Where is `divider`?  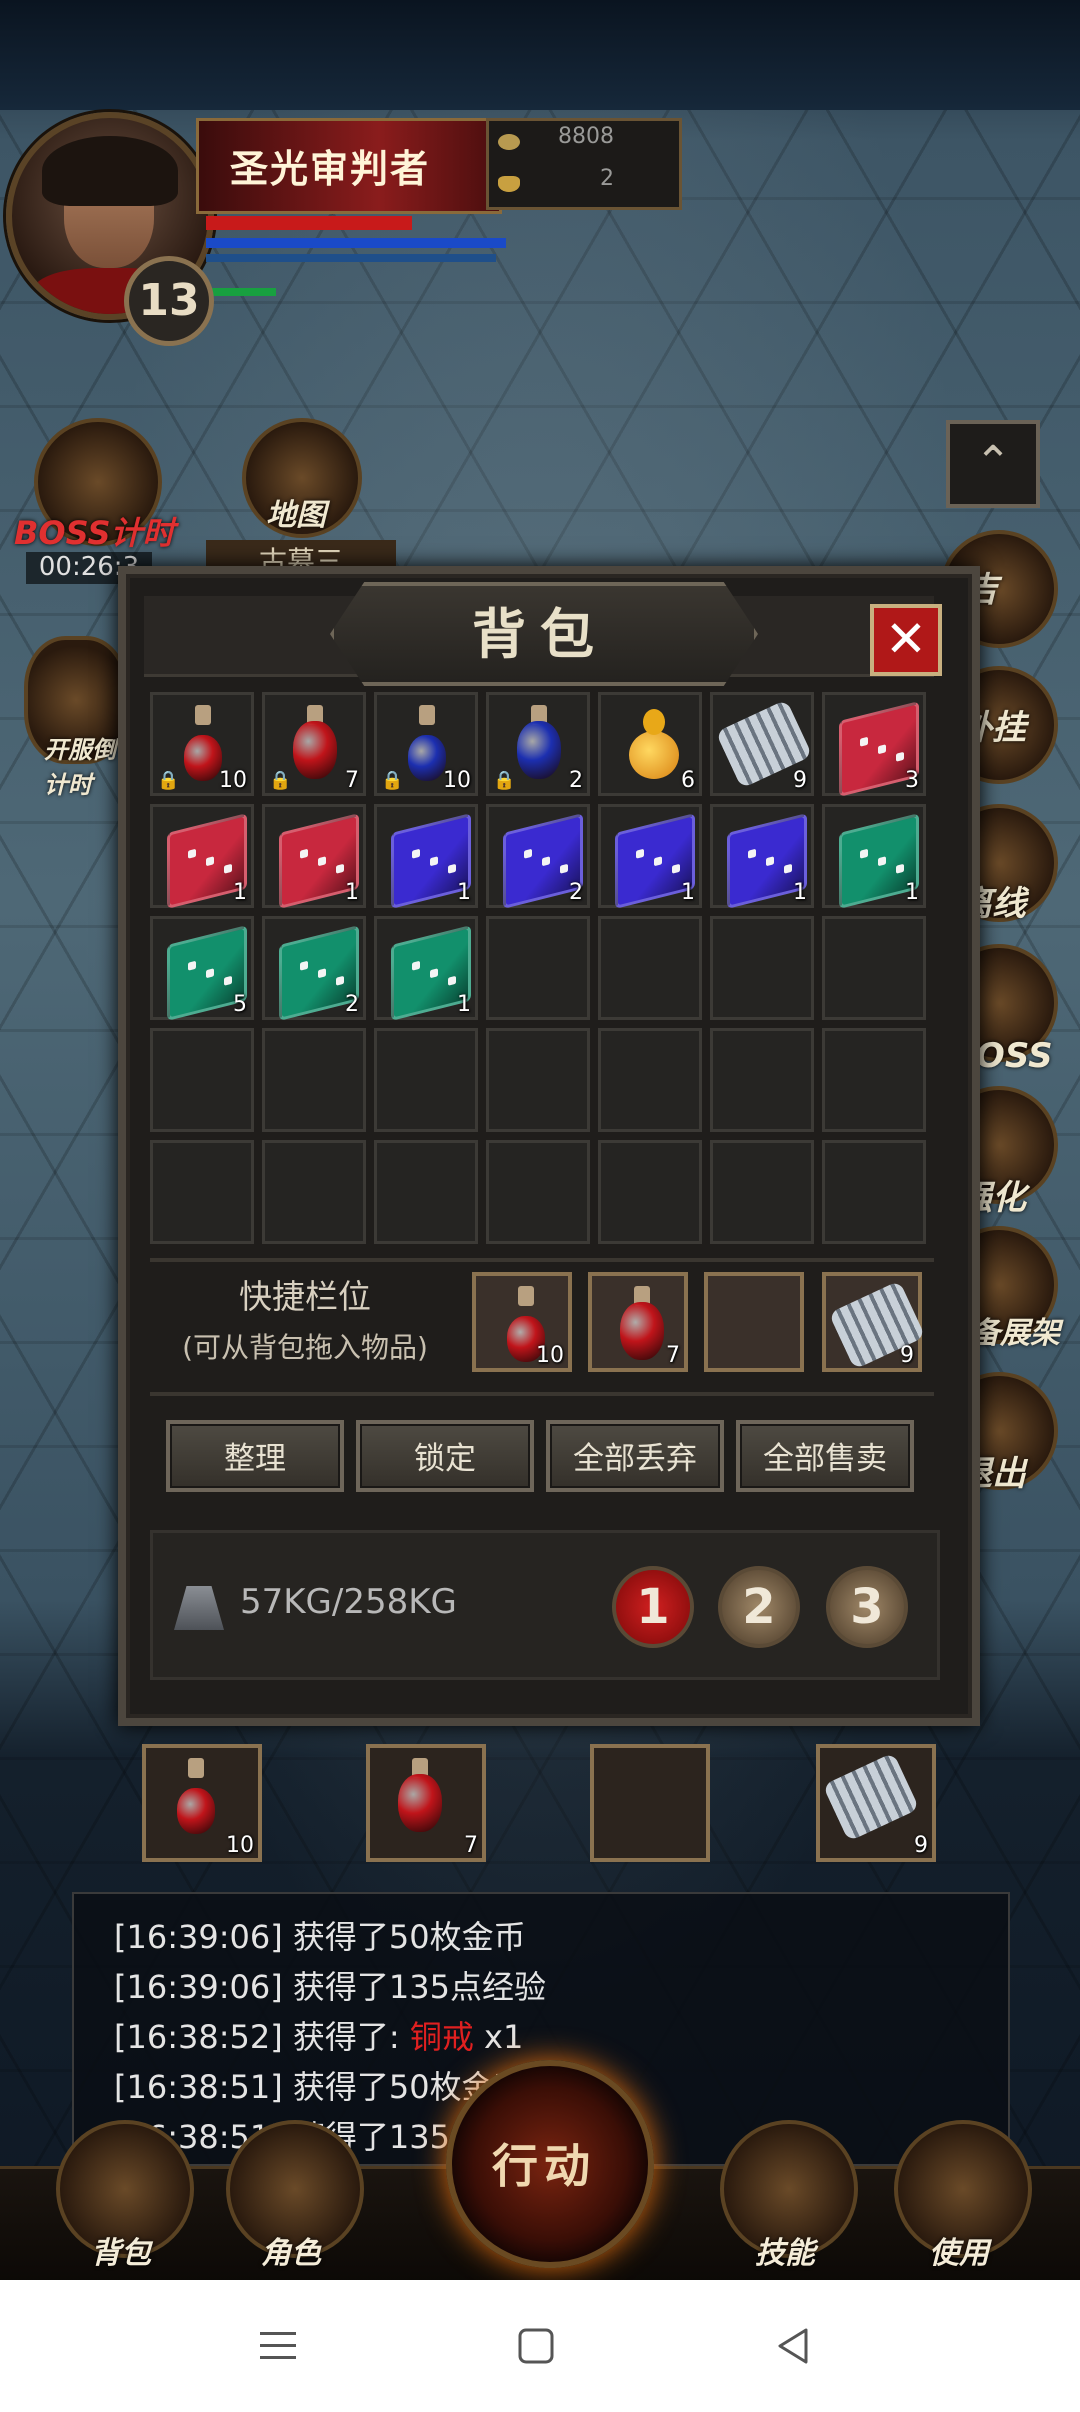 divider is located at coordinates (542, 1260).